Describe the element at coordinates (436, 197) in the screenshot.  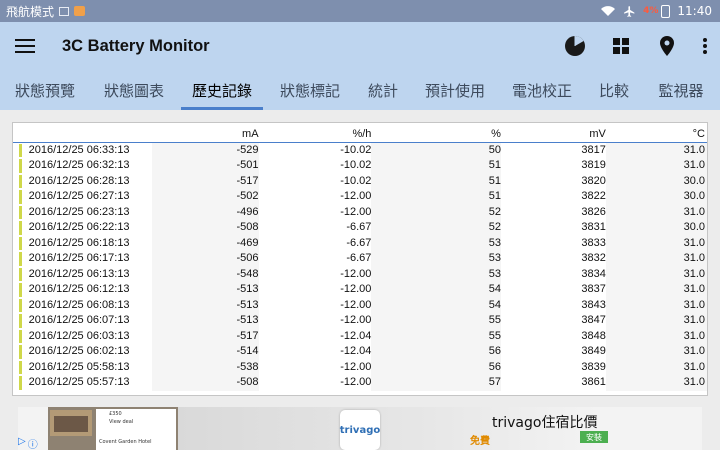
I see `cell-percent: 51` at that location.